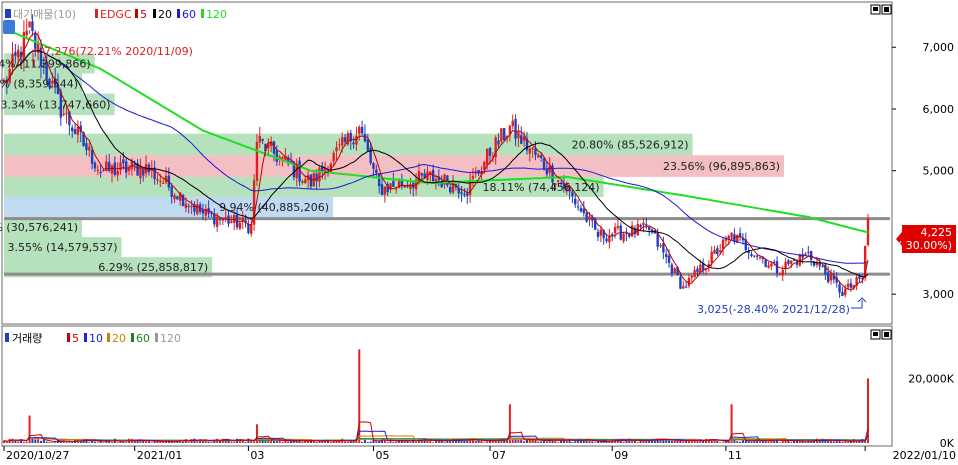  What do you see at coordinates (116, 14) in the screenshot?
I see `legend-item-edgc: EDGC` at bounding box center [116, 14].